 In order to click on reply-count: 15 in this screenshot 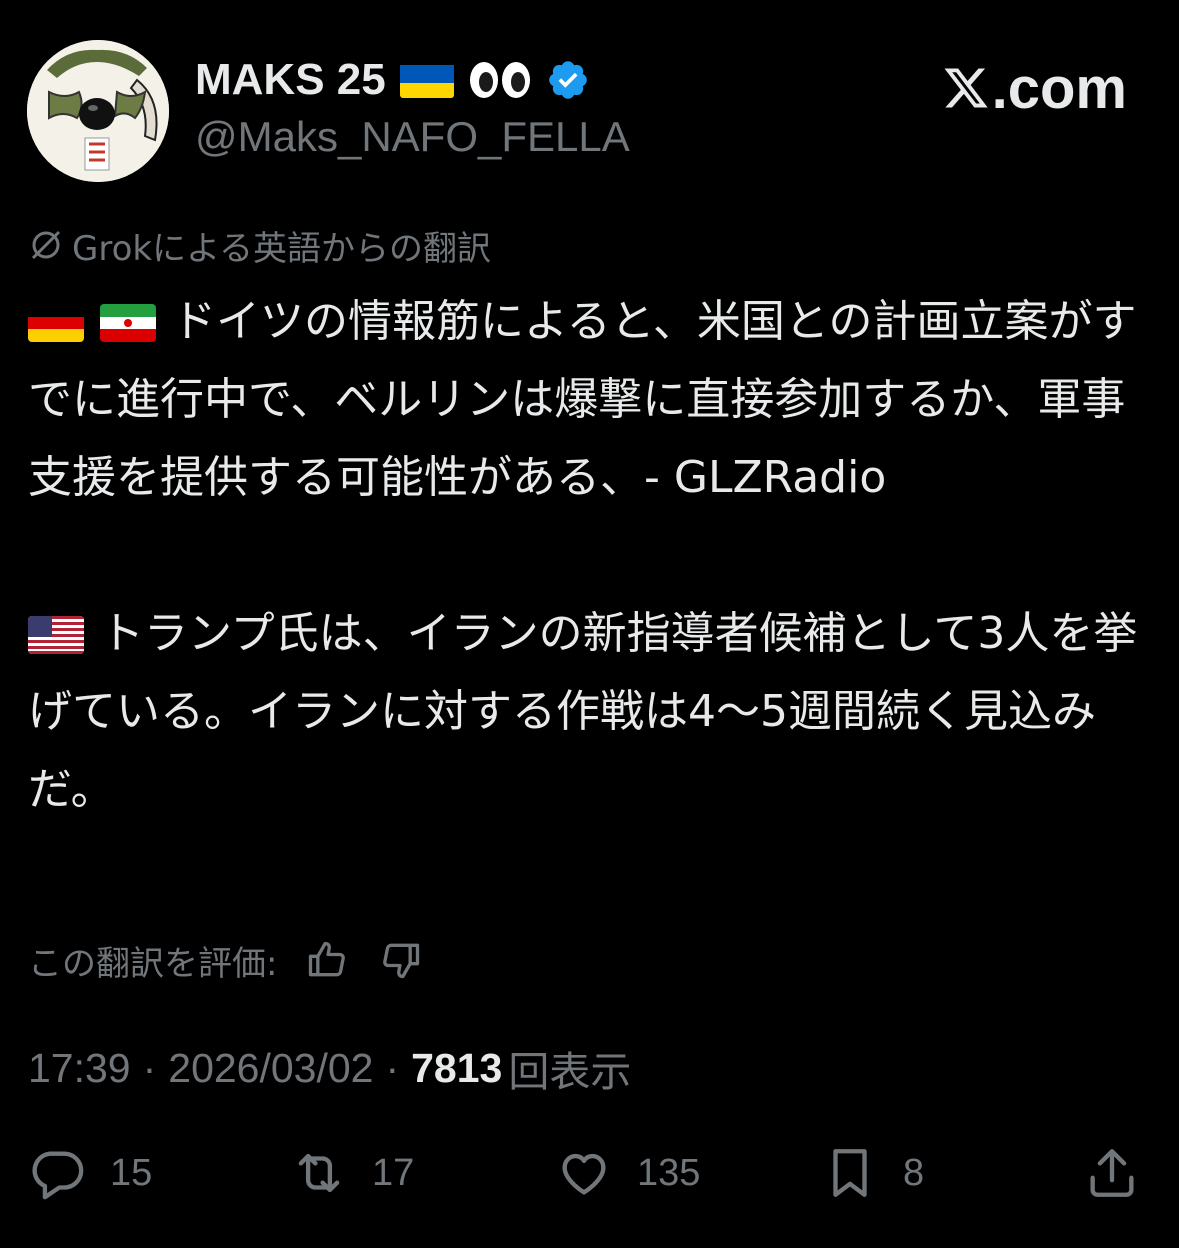, I will do `click(131, 1172)`.